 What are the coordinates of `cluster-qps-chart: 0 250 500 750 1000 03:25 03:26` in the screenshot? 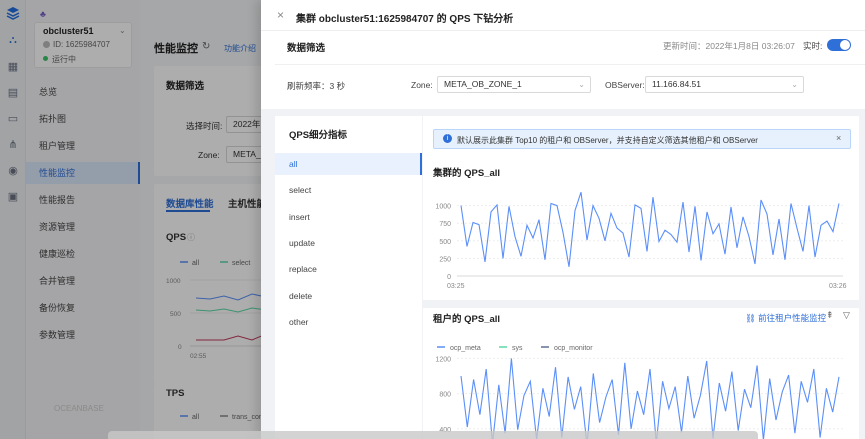 It's located at (641, 241).